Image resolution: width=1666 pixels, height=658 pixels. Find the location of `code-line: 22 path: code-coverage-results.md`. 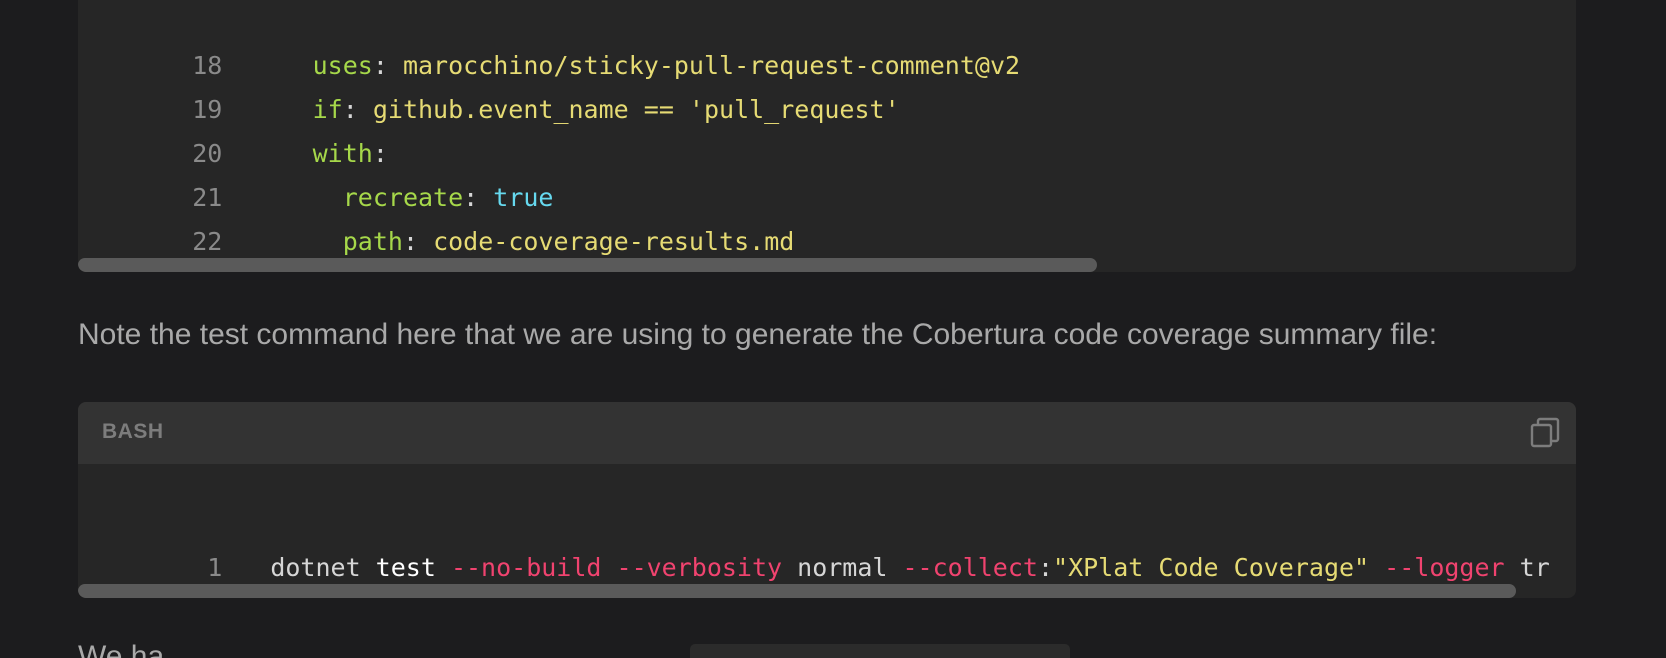

code-line: 22 path: code-coverage-results.md is located at coordinates (436, 216).